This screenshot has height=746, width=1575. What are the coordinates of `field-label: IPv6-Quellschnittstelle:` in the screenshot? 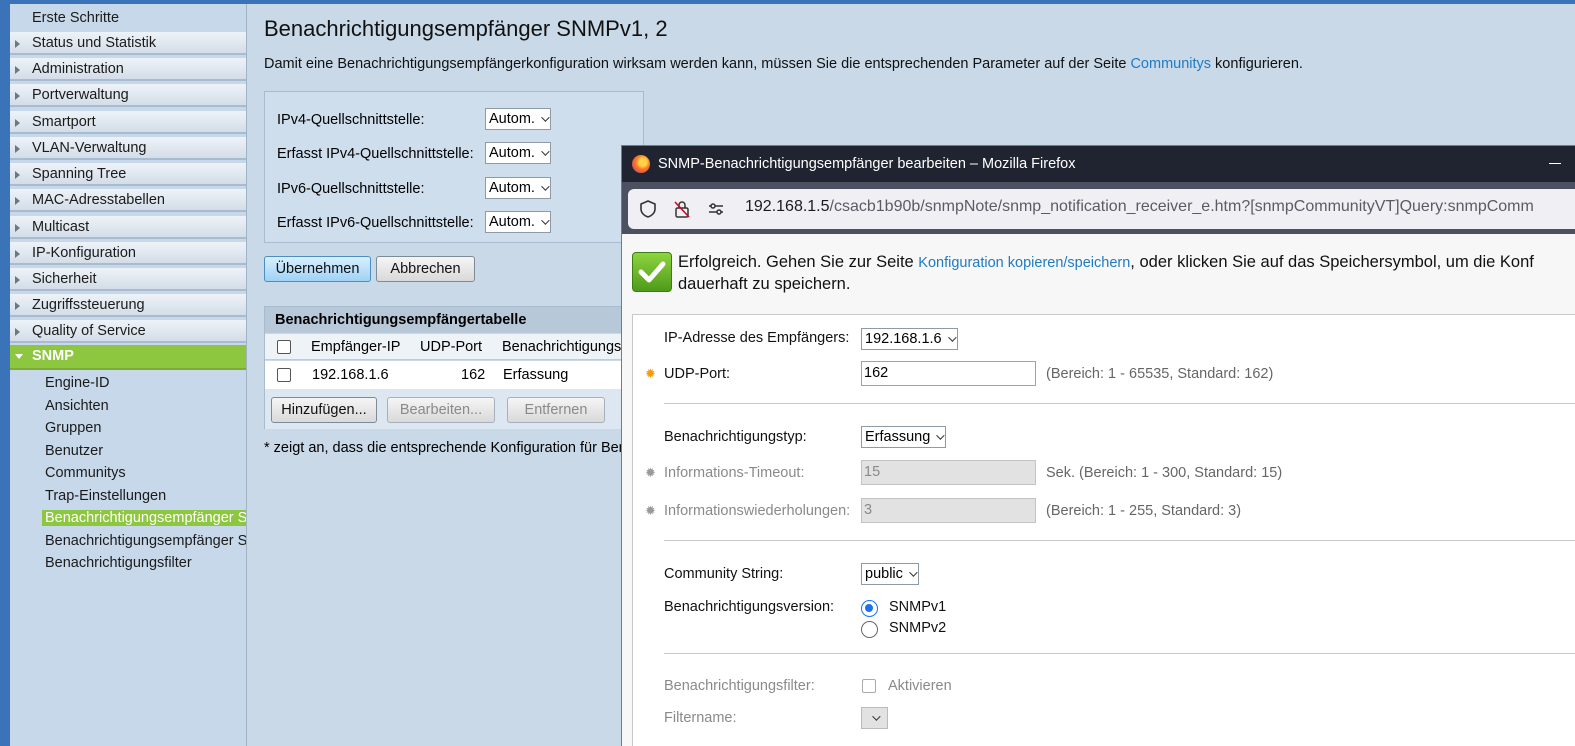 It's located at (351, 189).